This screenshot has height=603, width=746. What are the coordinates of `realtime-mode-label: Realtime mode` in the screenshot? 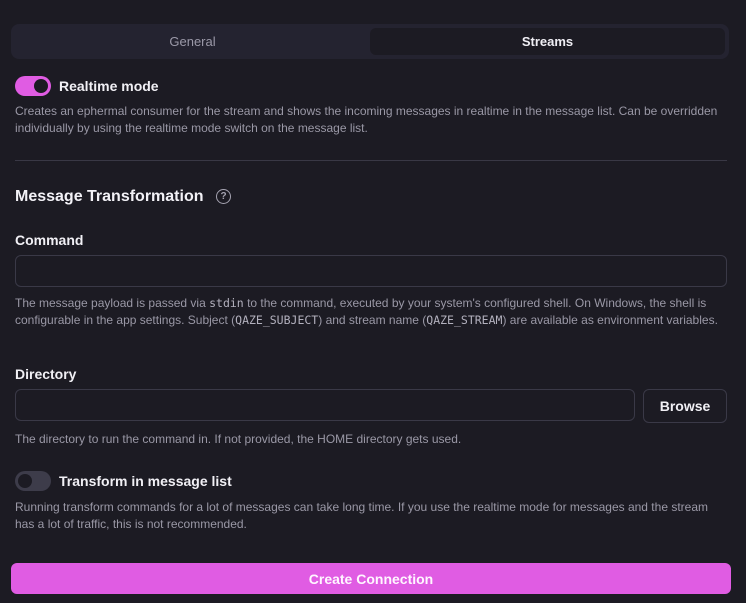 It's located at (109, 86).